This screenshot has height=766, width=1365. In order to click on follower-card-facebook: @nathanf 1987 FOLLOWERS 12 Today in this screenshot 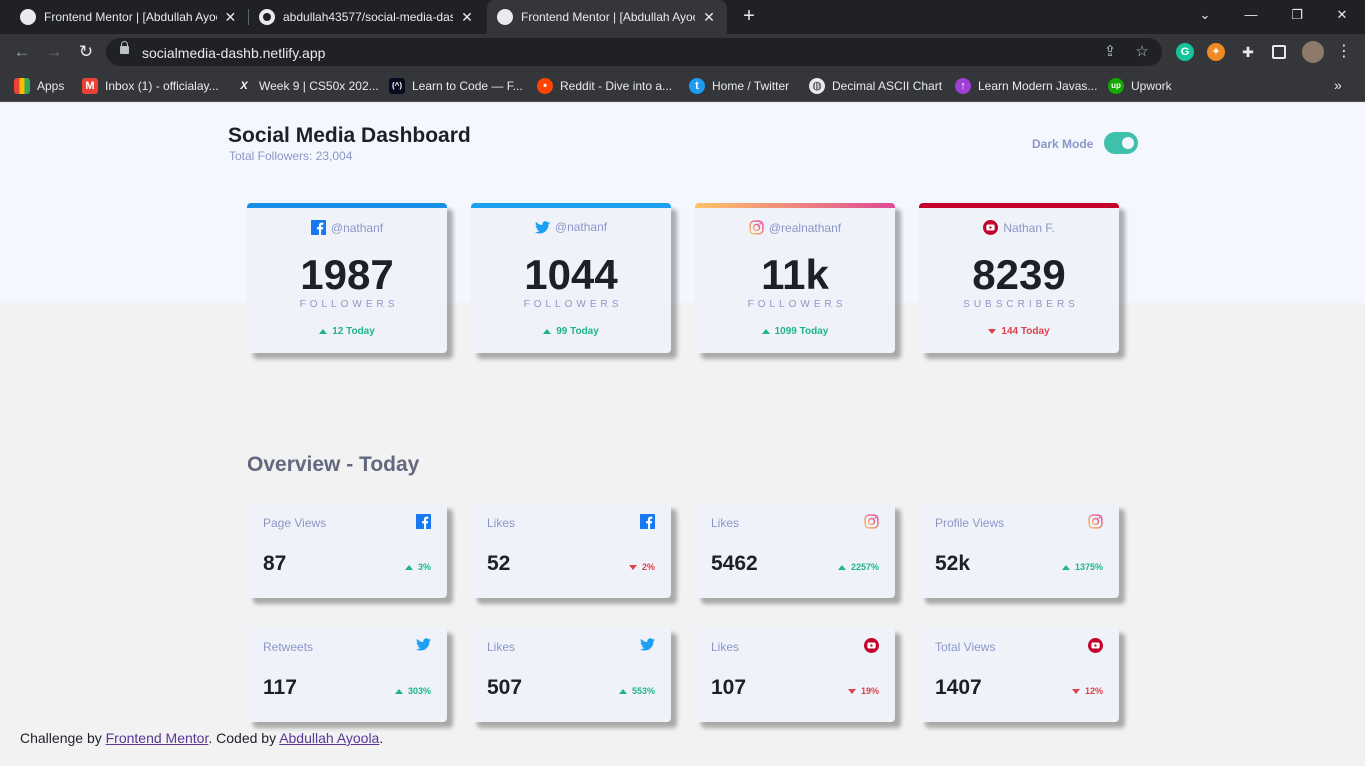, I will do `click(347, 278)`.